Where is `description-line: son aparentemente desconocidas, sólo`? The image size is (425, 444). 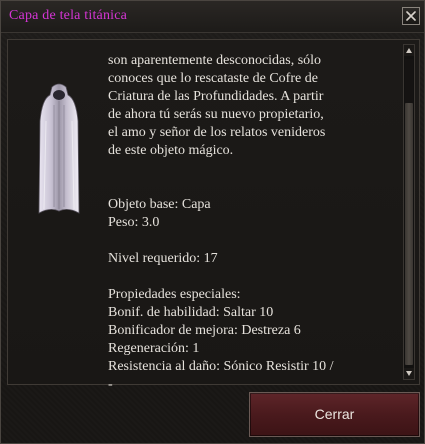
description-line: son aparentemente desconocidas, sólo is located at coordinates (215, 60).